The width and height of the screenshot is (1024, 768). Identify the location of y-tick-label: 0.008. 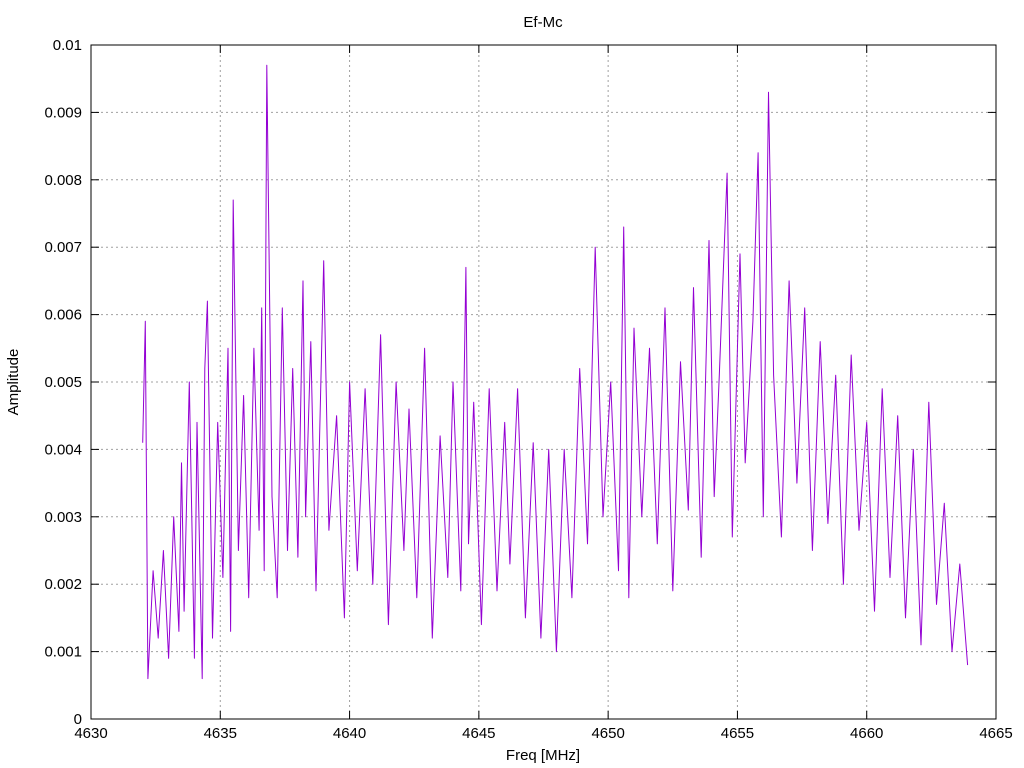
(63, 180).